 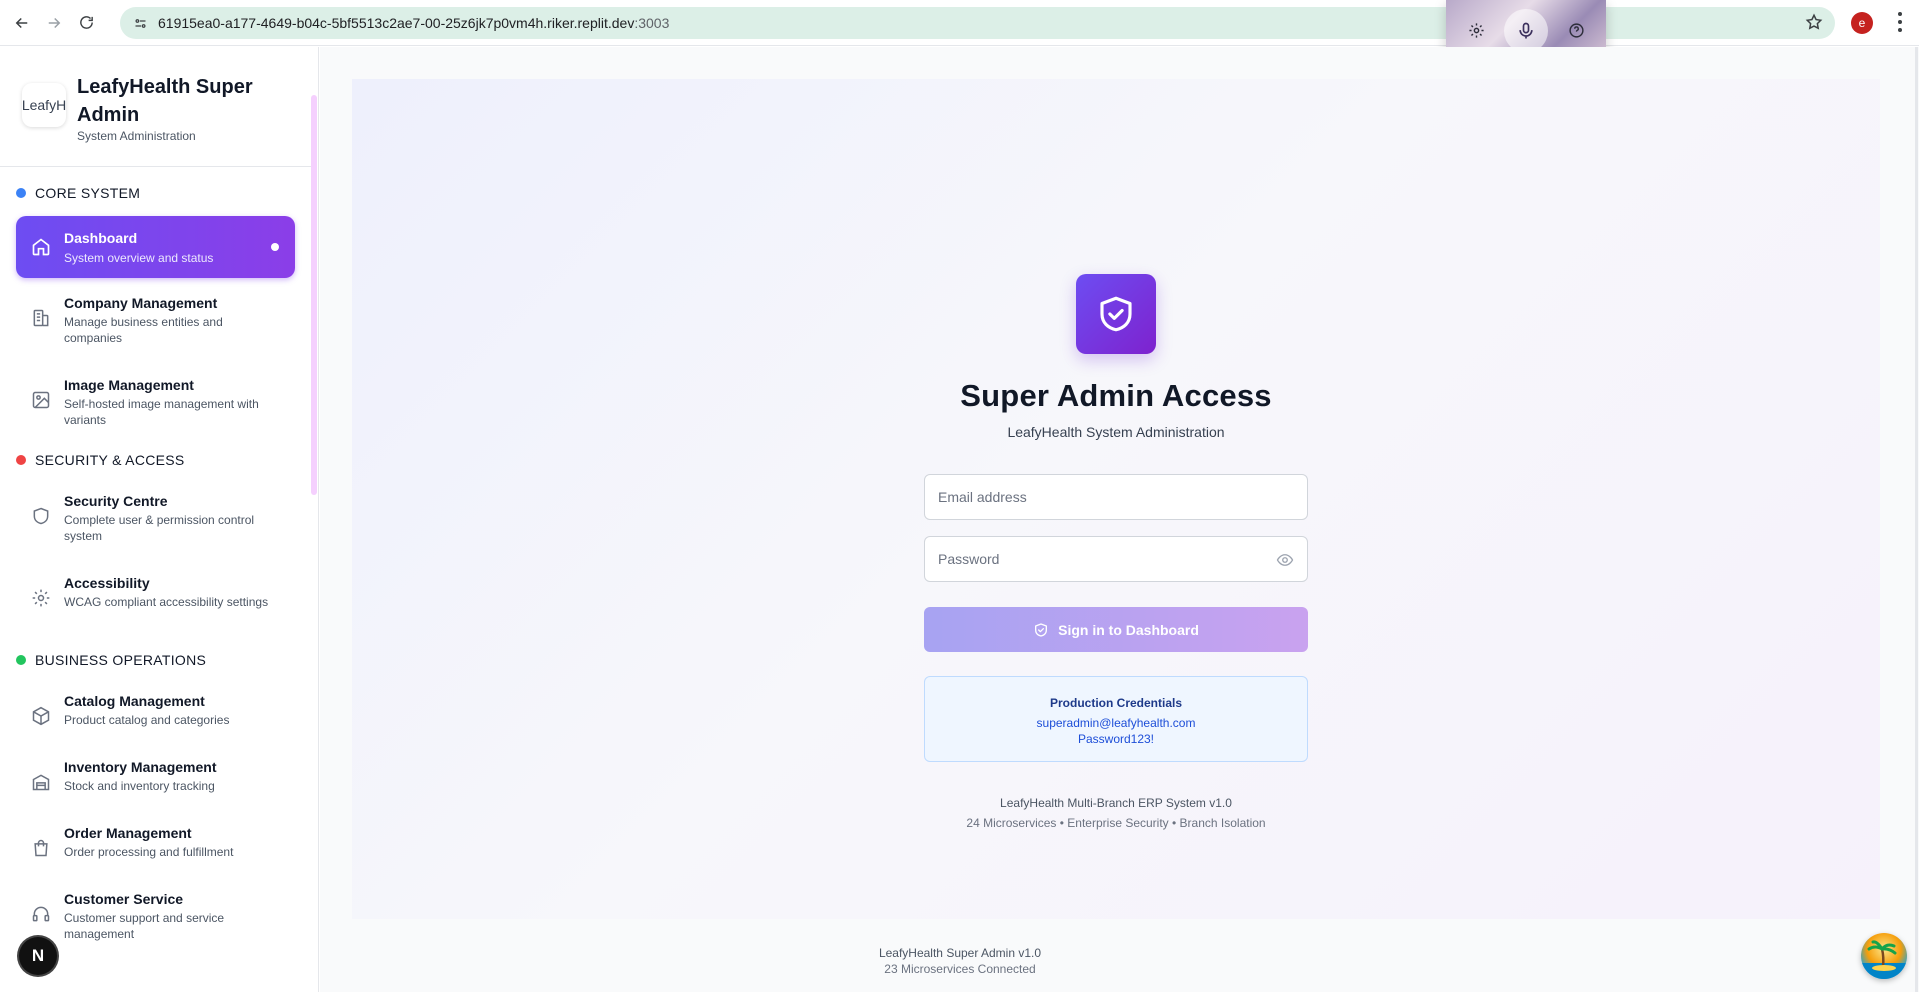 I want to click on brand-title: LeafyHealth Super Admin, so click(x=165, y=101).